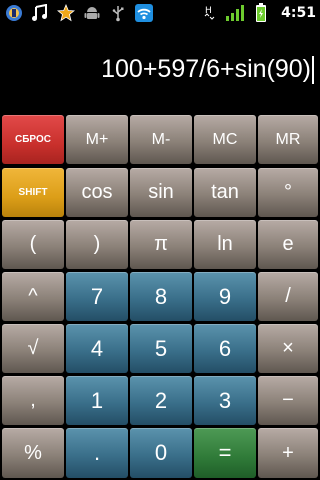  I want to click on digit-0-button: 0, so click(161, 453).